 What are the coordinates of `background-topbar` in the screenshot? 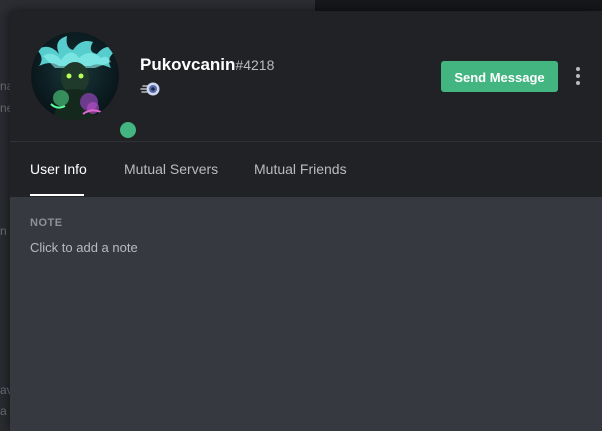 It's located at (157, 5).